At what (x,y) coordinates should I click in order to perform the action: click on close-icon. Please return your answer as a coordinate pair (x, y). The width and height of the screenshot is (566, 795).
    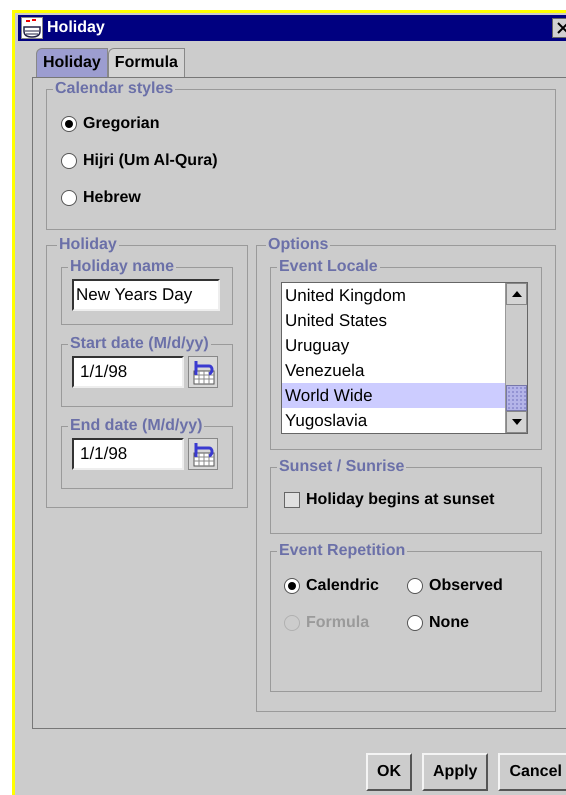
    Looking at the image, I should click on (561, 28).